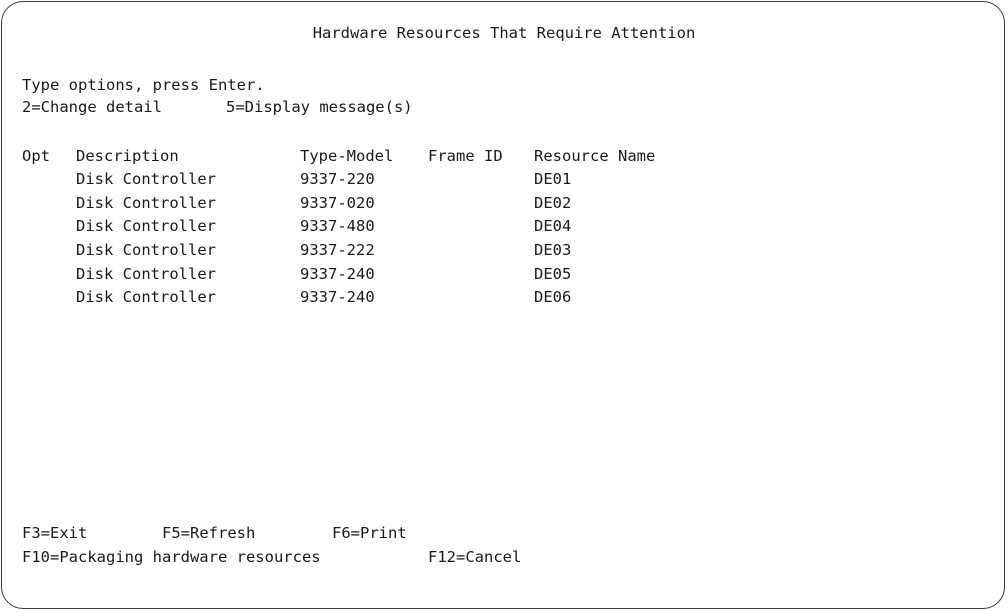 The image size is (1008, 612). I want to click on type-model-cell: 9337-220, so click(337, 179).